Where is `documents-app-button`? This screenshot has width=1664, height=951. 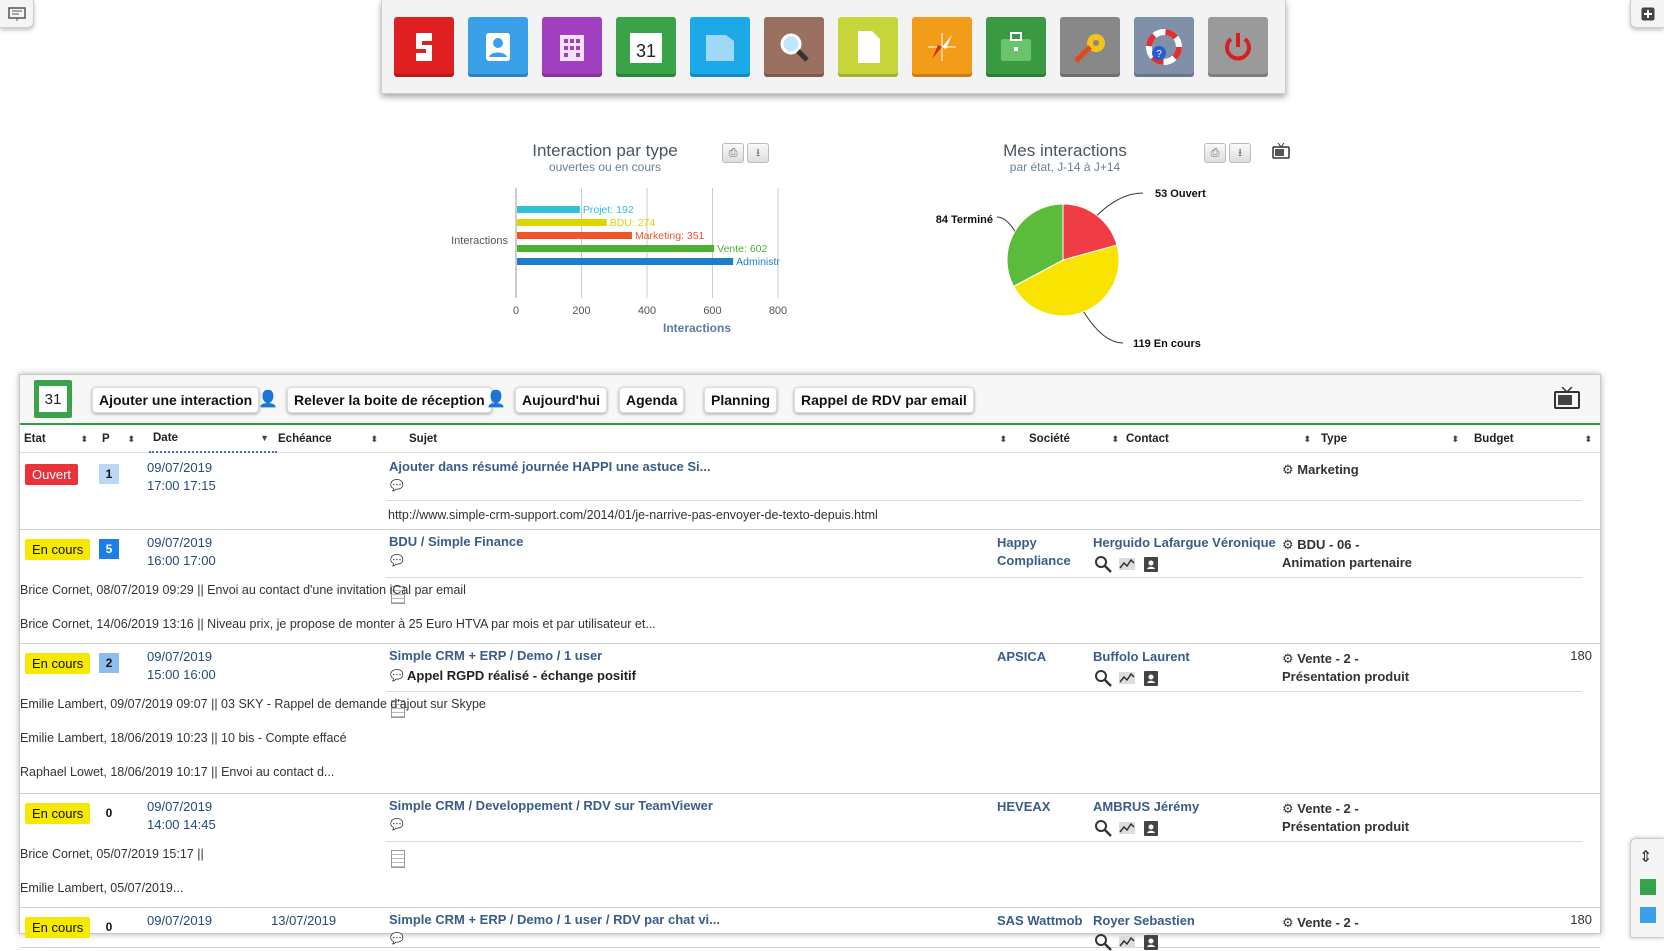 documents-app-button is located at coordinates (720, 46).